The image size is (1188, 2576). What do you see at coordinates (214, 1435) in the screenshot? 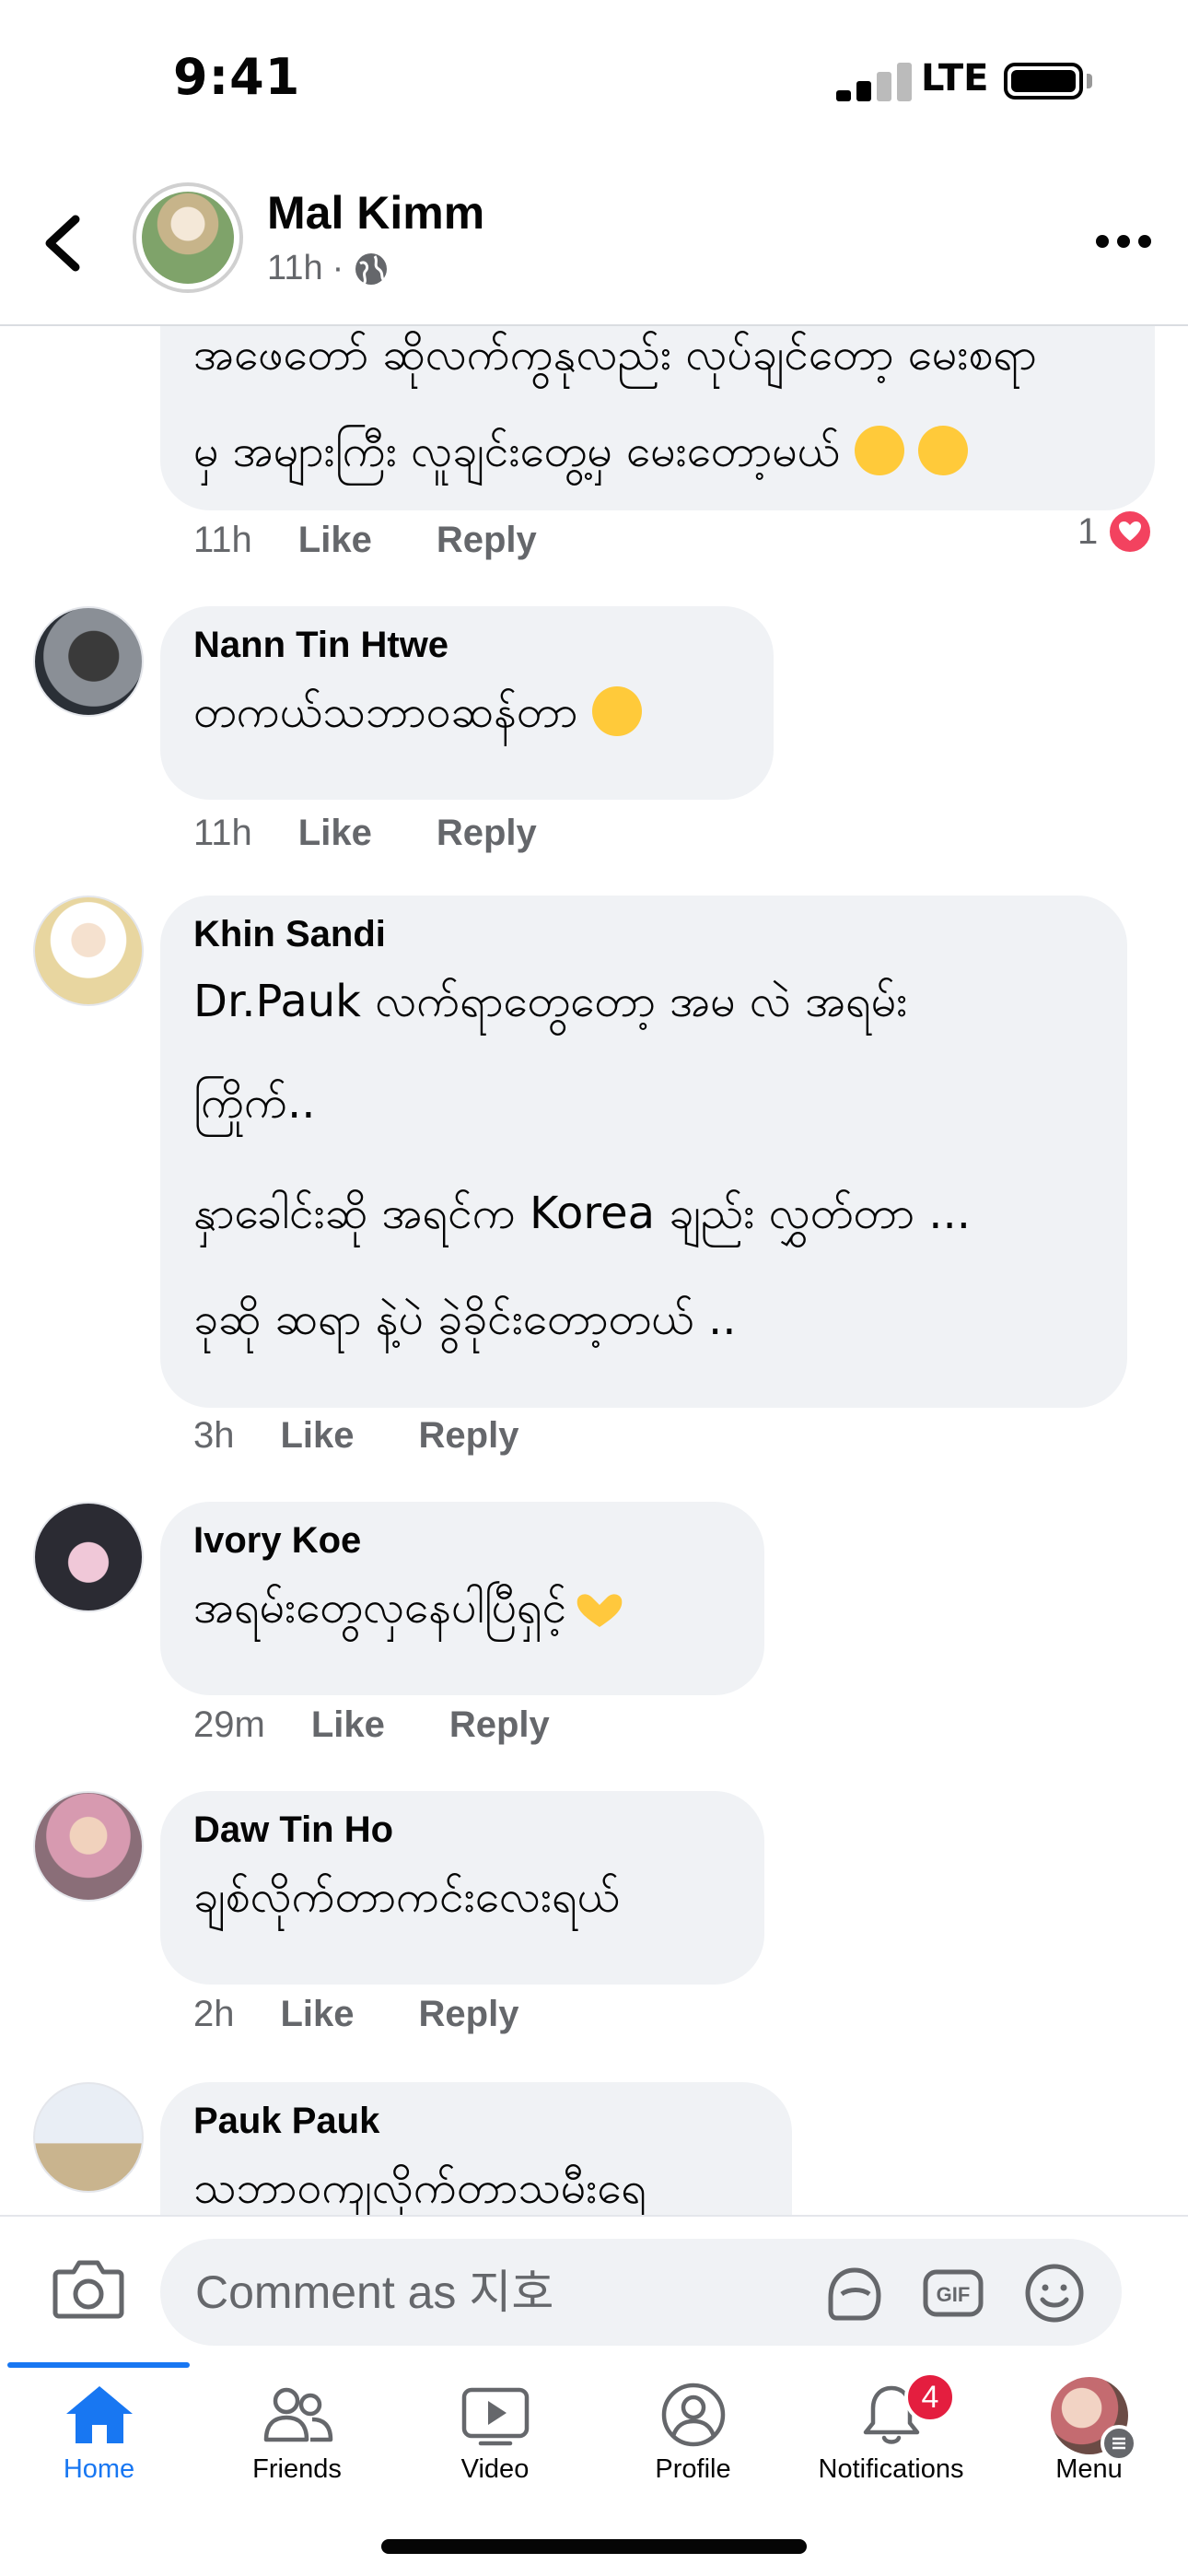
I see `comment-time: 3h` at bounding box center [214, 1435].